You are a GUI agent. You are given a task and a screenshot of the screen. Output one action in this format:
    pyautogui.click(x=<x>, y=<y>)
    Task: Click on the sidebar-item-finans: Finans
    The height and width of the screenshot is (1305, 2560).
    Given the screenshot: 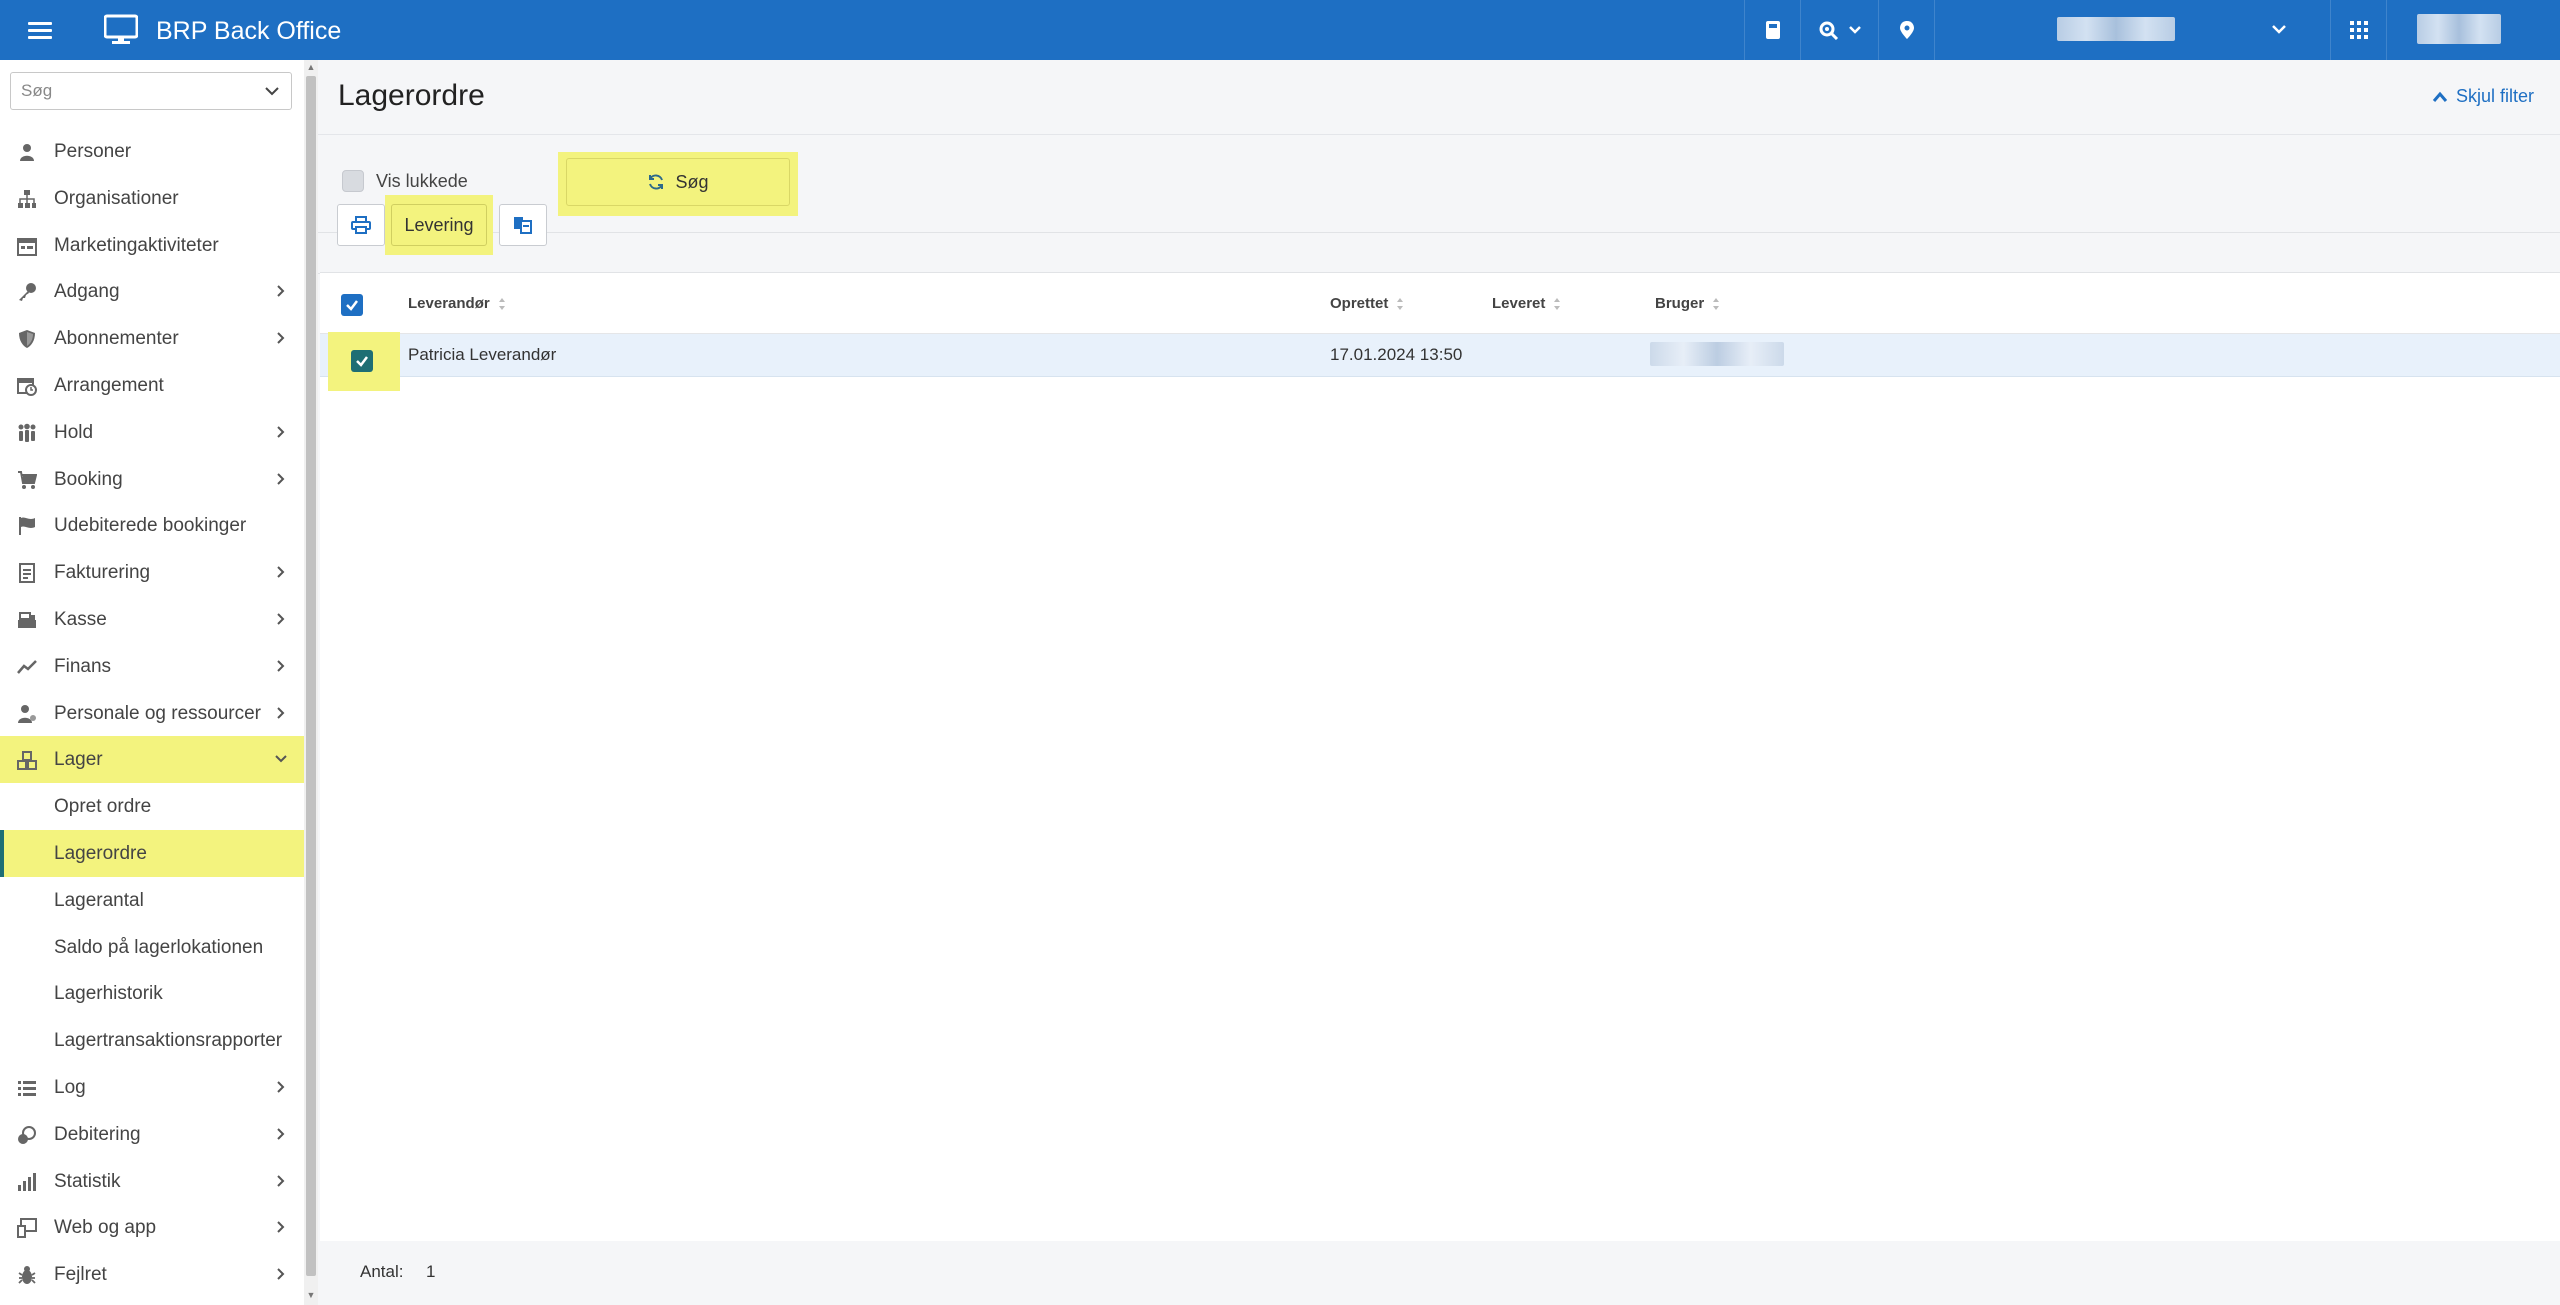 What is the action you would take?
    pyautogui.click(x=152, y=666)
    